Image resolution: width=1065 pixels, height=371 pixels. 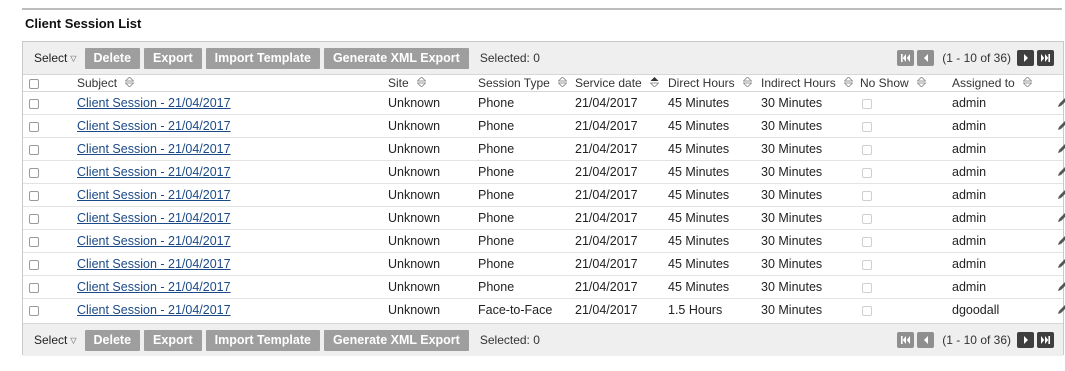 I want to click on column-header-no-show: No Show, so click(x=906, y=83).